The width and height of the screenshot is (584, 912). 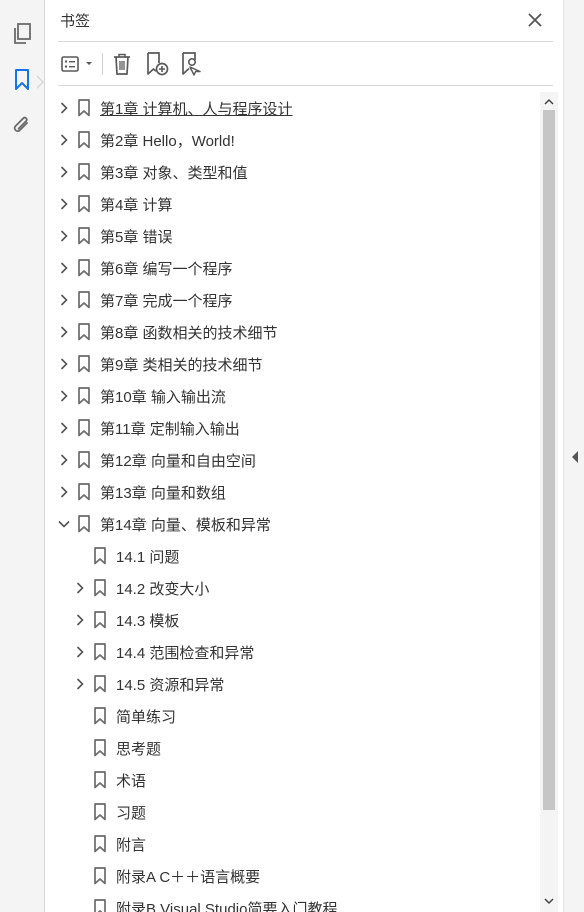 I want to click on bookmark-label: 第13章 向量和数组, so click(x=163, y=493).